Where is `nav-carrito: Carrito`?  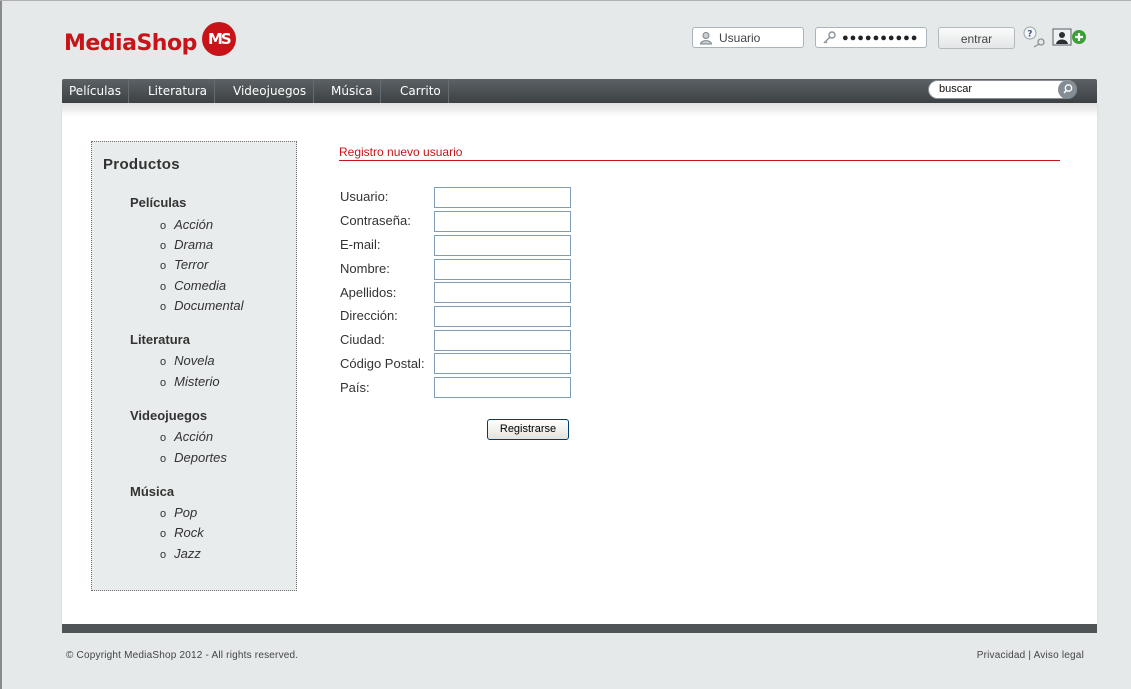
nav-carrito: Carrito is located at coordinates (421, 91).